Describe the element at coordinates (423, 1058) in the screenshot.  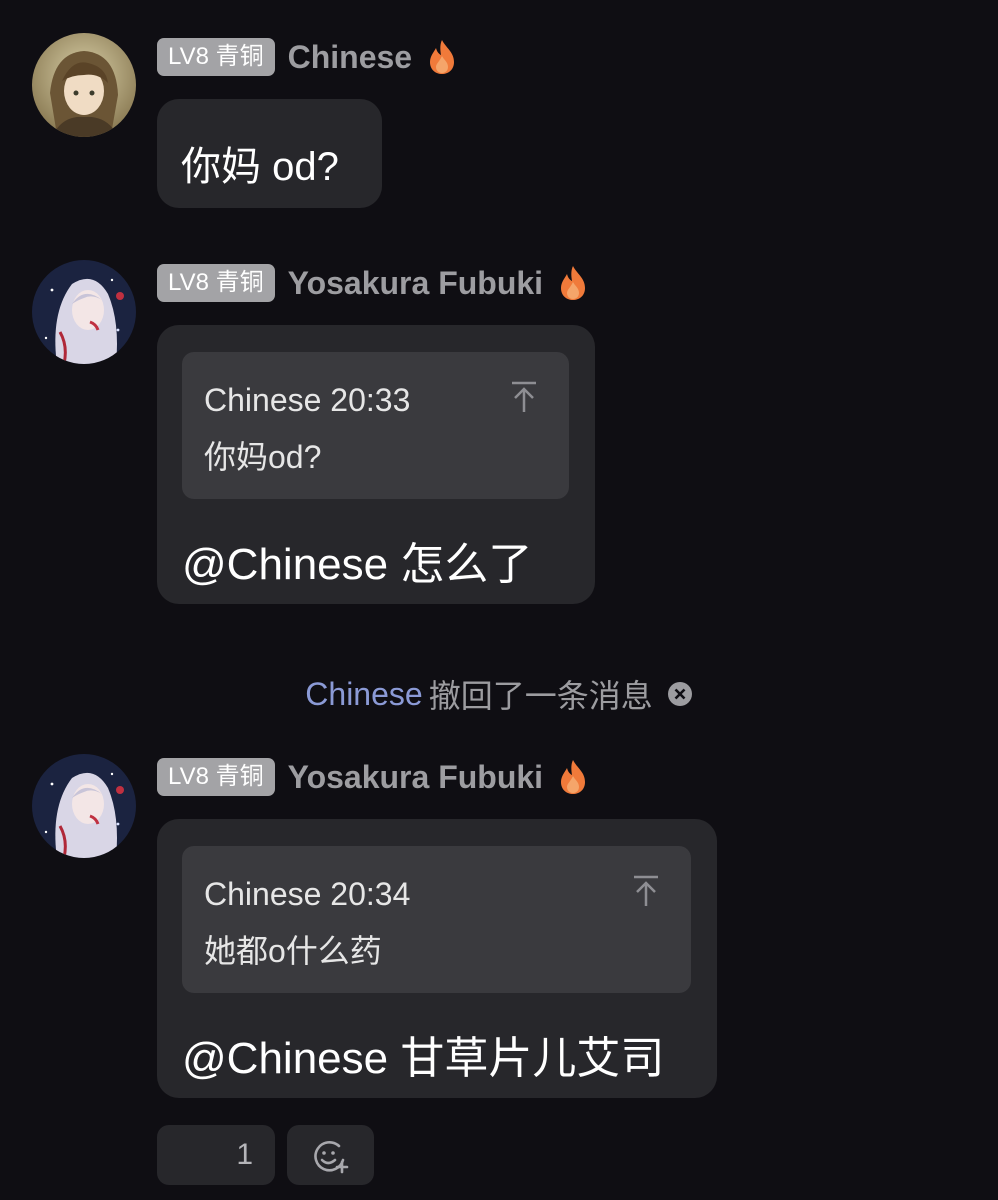
I see `message-text: @Chinese 甘草片儿艾司` at that location.